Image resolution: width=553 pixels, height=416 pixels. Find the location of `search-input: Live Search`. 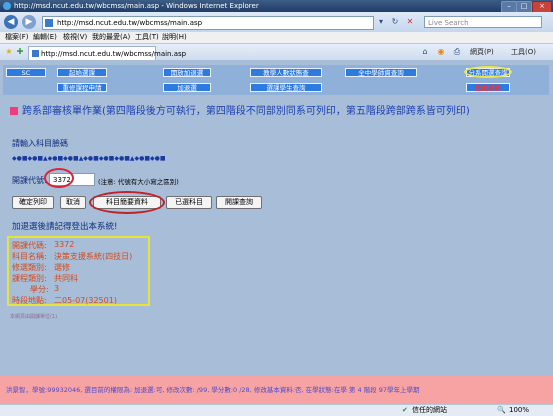

search-input: Live Search is located at coordinates (483, 22).